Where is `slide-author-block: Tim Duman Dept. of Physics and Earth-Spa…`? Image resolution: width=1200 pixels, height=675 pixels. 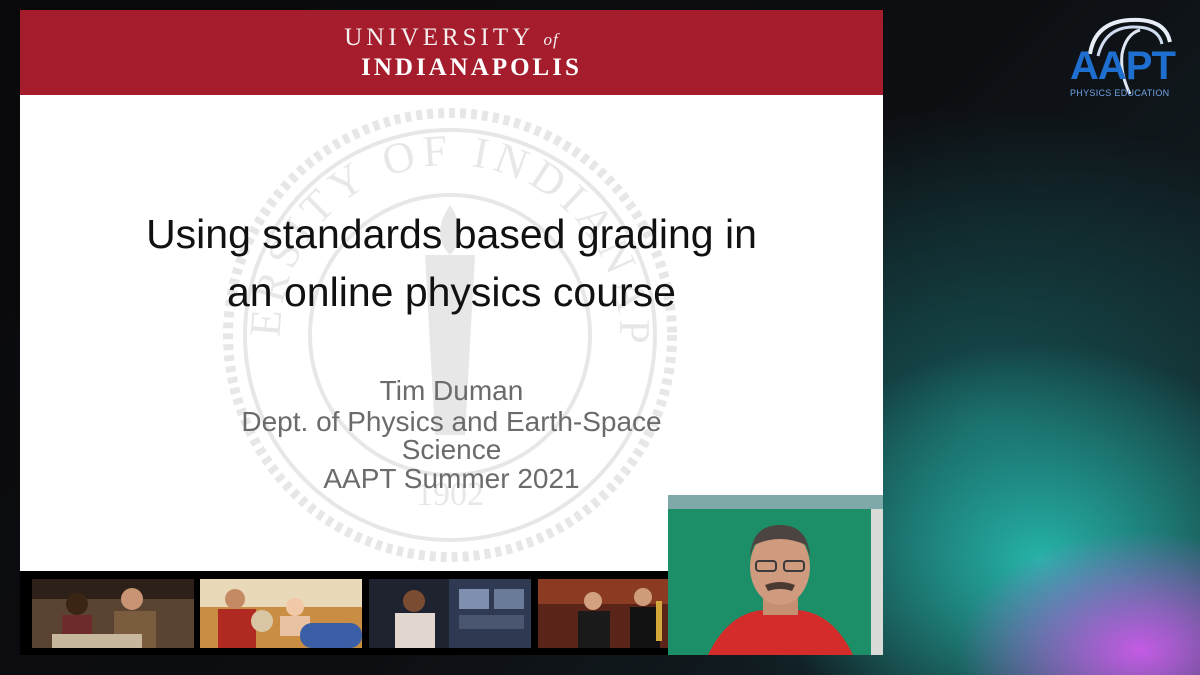
slide-author-block: Tim Duman Dept. of Physics and Earth-Spa… is located at coordinates (451, 434).